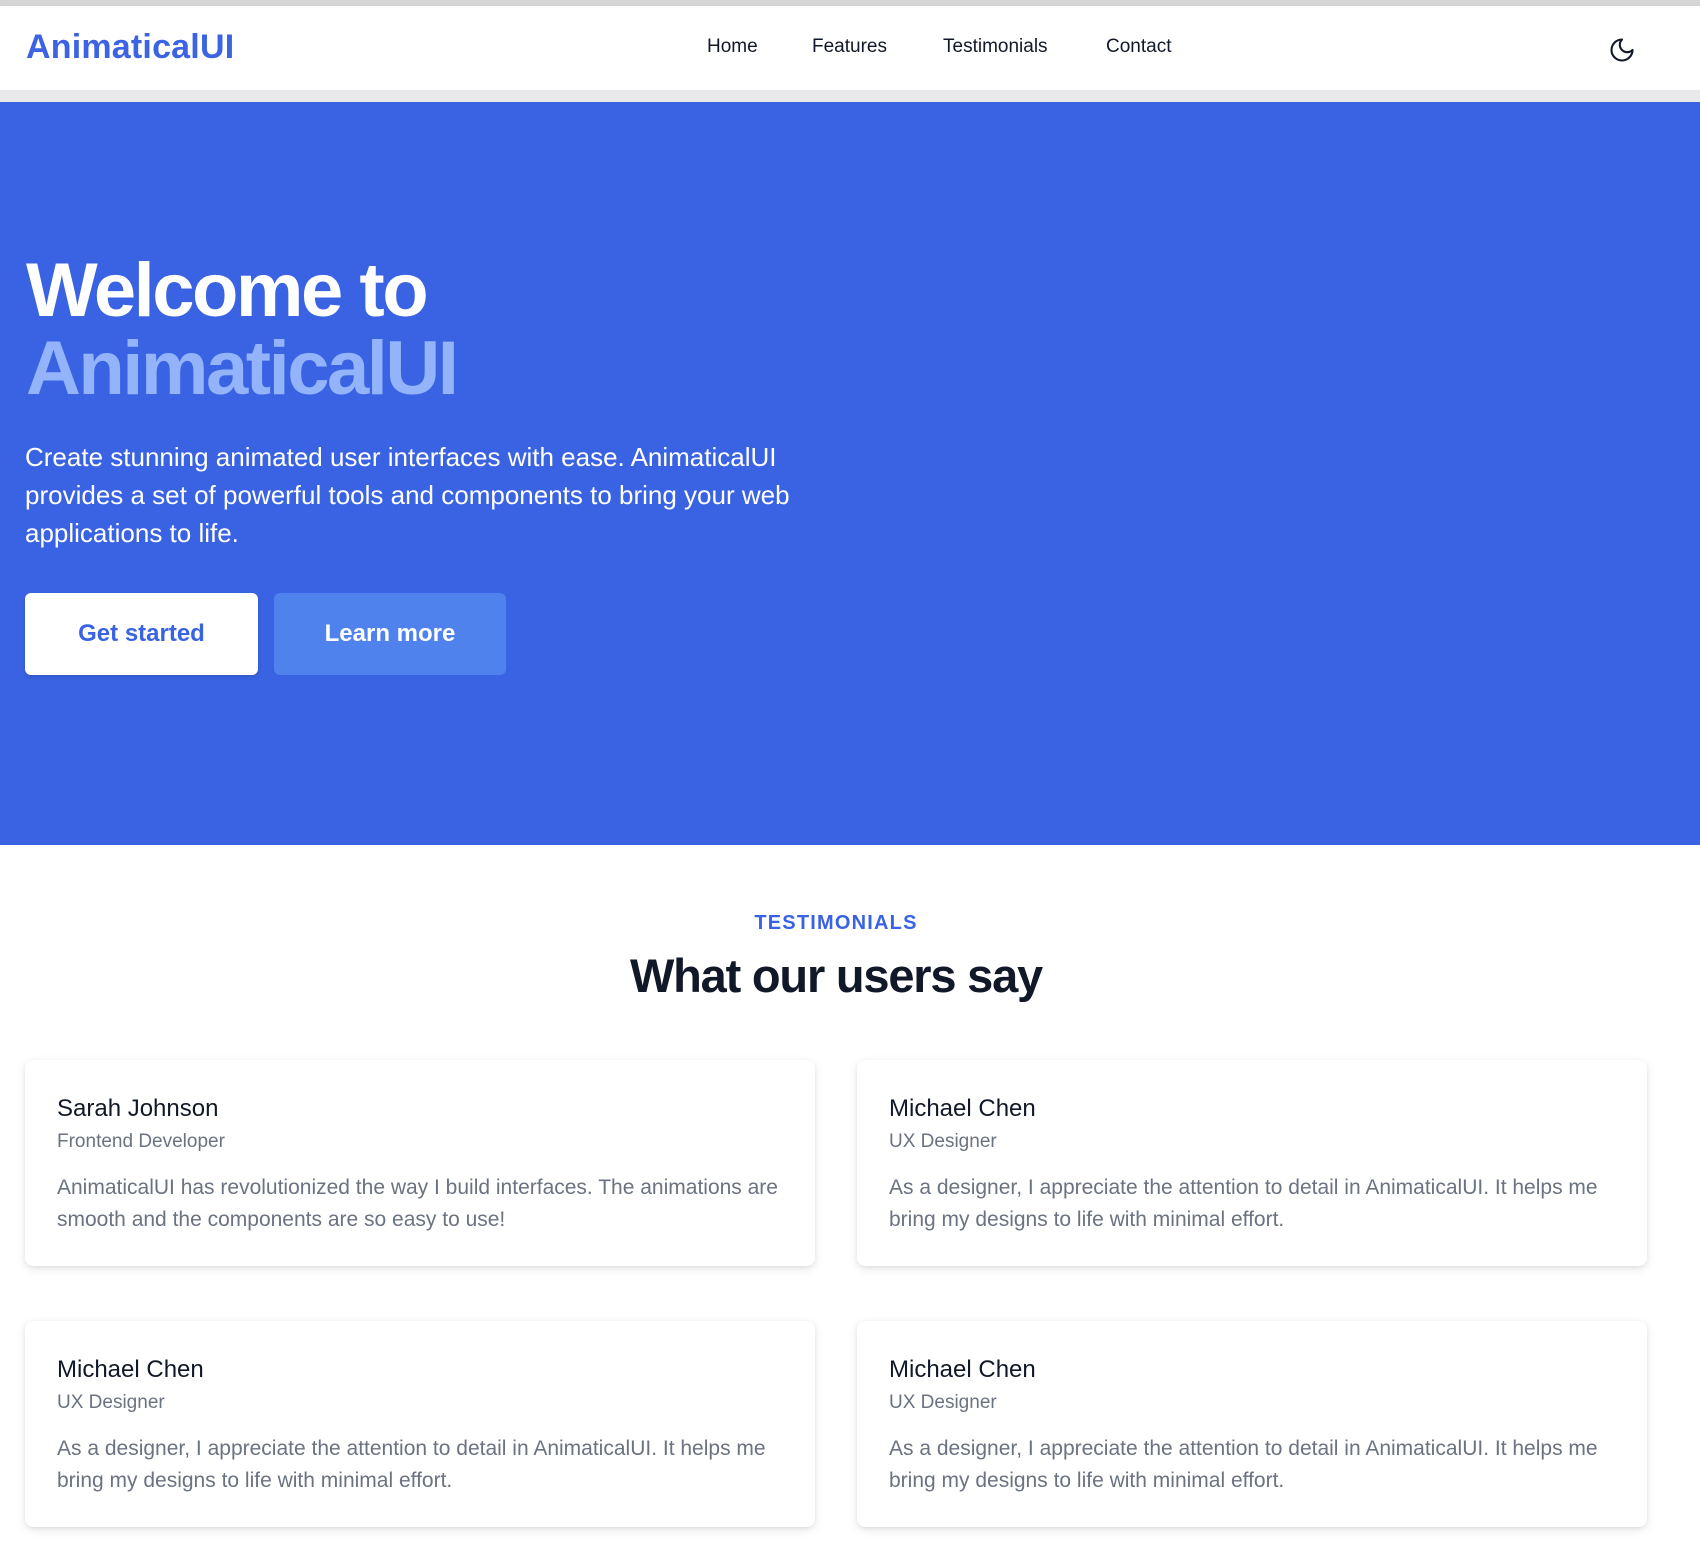 This screenshot has height=1544, width=1700. Describe the element at coordinates (138, 1108) in the screenshot. I see `testimonial-name: Sarah Johnson` at that location.